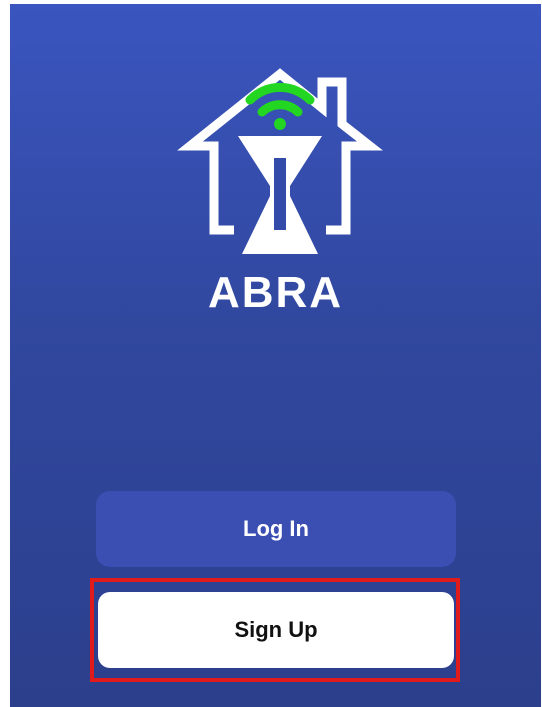 This screenshot has height=707, width=542. Describe the element at coordinates (276, 630) in the screenshot. I see `signup-button: Sign Up` at that location.